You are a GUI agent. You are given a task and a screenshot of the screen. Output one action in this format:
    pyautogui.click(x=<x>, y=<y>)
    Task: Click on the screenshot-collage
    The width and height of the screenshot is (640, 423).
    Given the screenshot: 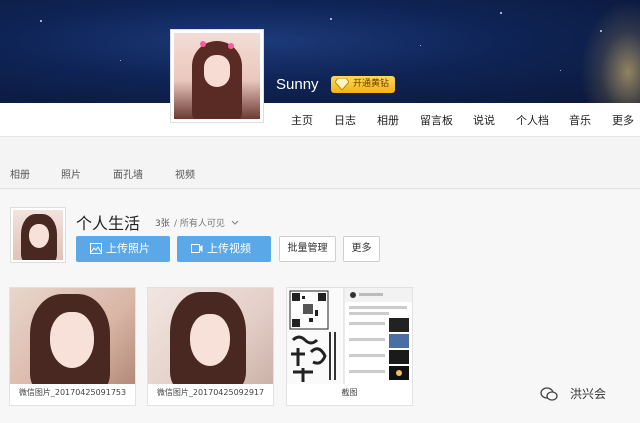 What is the action you would take?
    pyautogui.click(x=349, y=336)
    